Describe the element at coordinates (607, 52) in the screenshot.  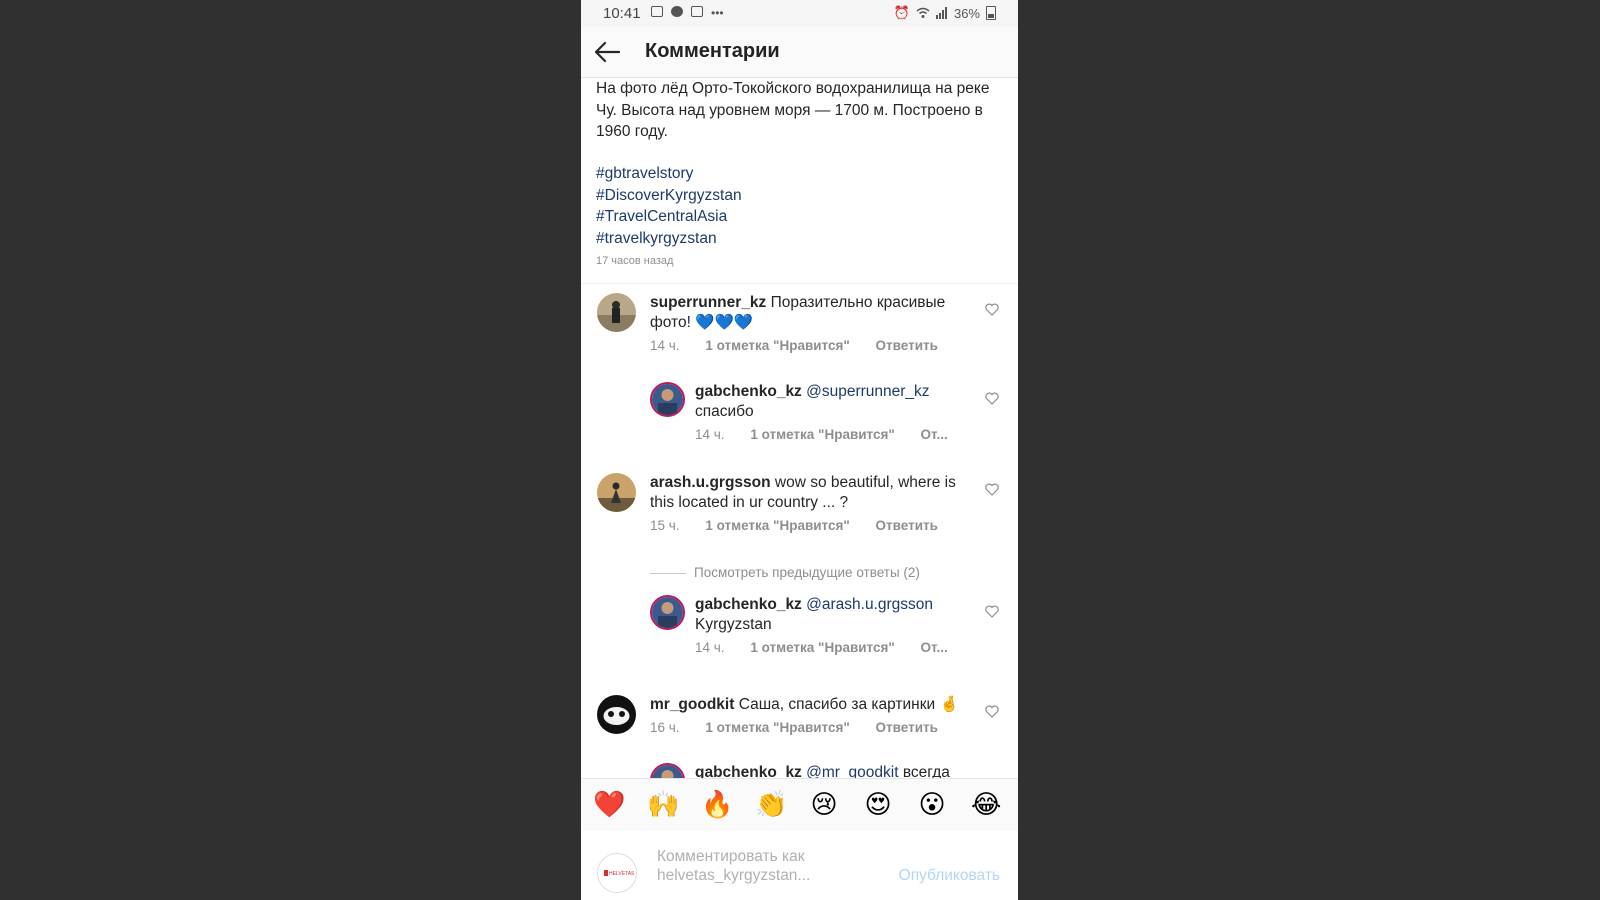
I see `back-arrow-icon` at that location.